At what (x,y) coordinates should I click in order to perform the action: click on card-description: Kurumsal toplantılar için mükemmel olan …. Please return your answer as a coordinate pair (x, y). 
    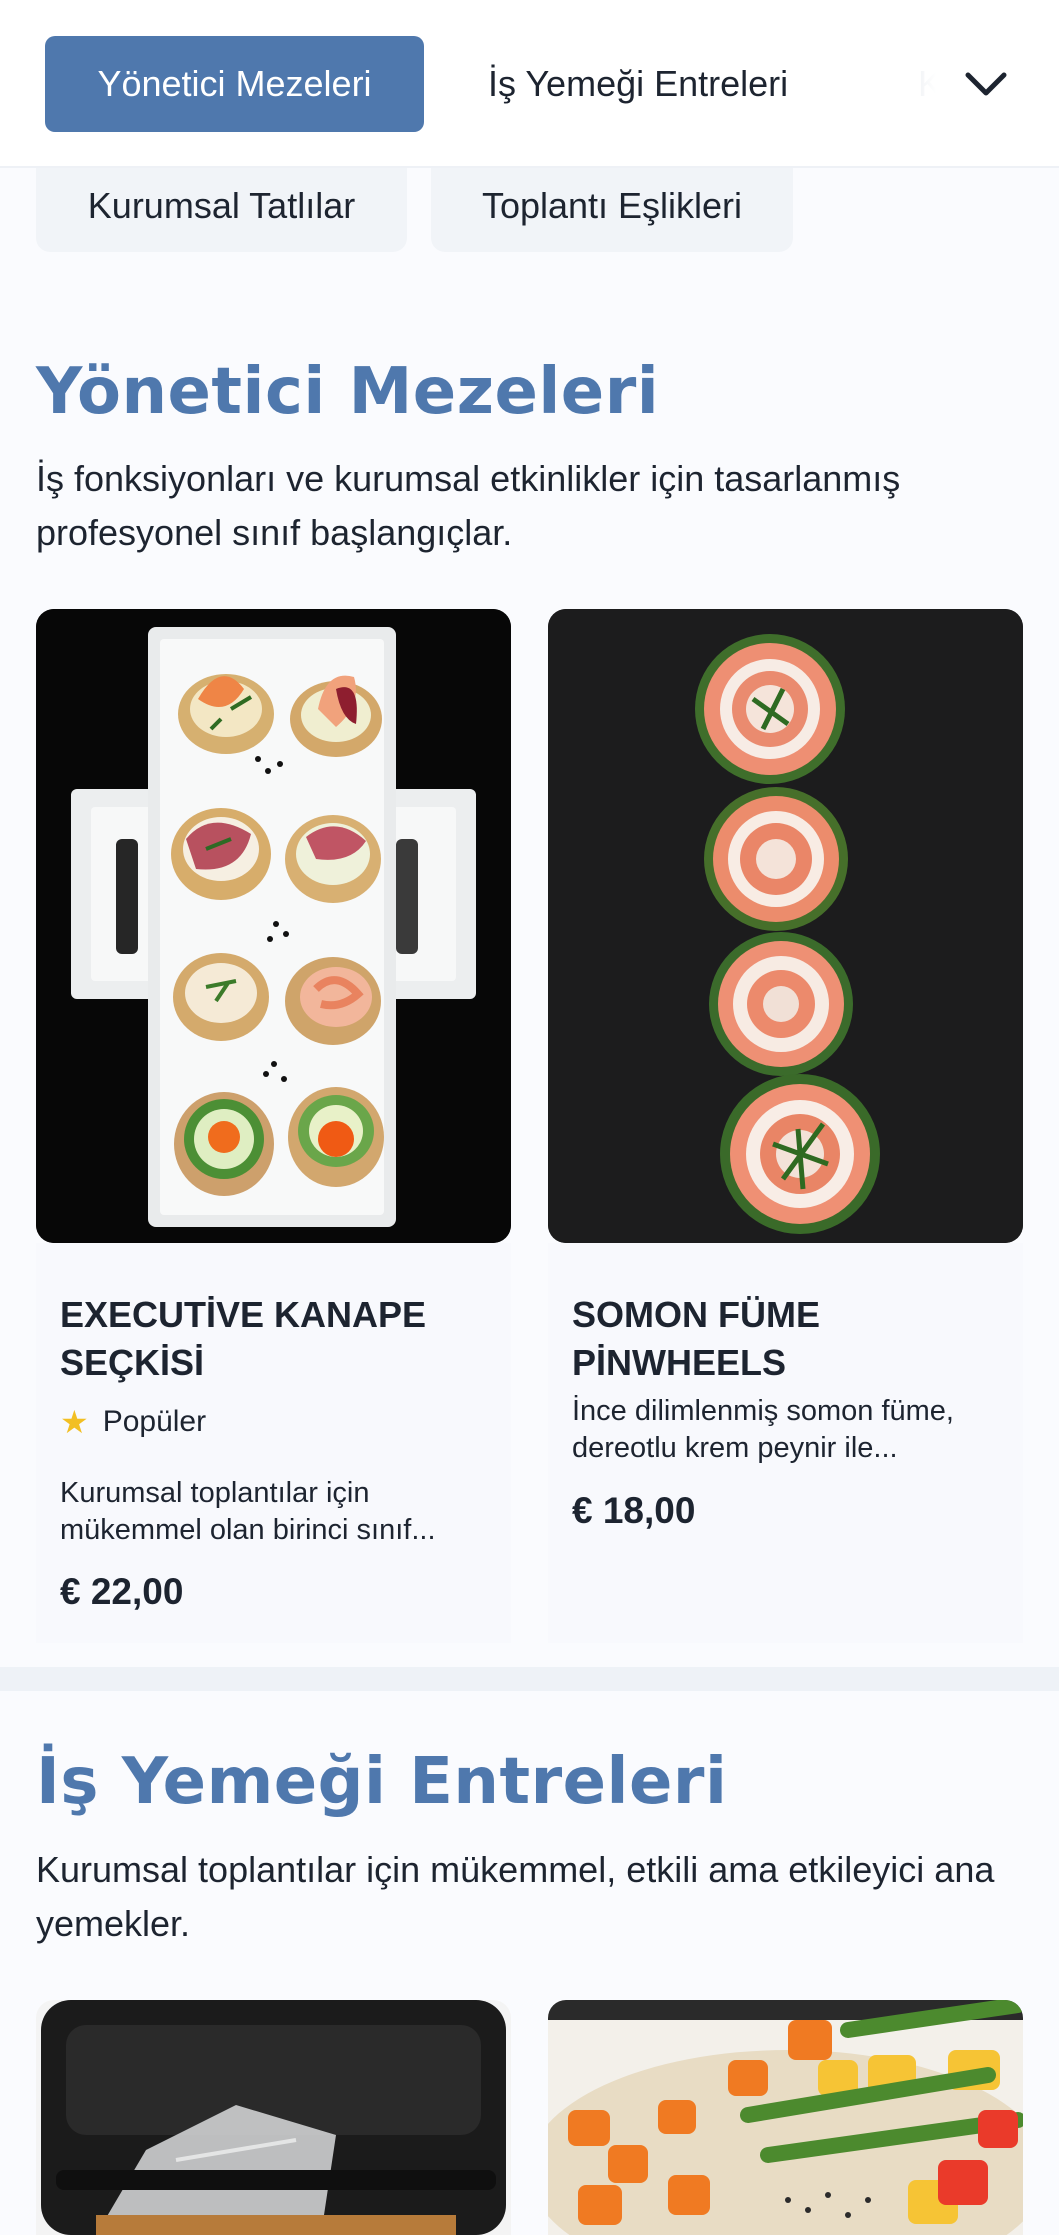
    Looking at the image, I should click on (248, 1511).